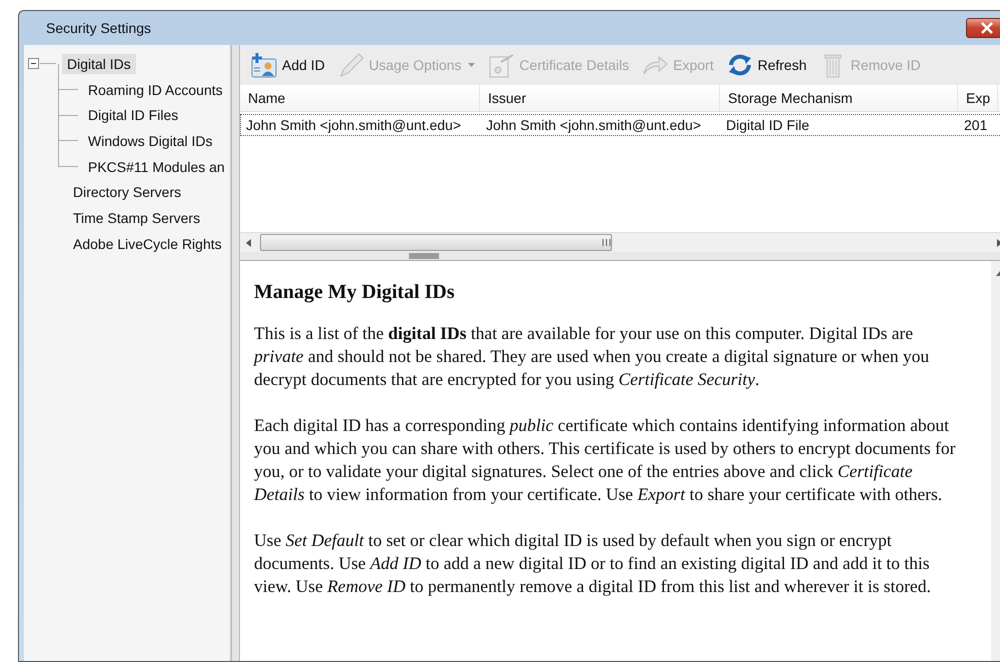 The width and height of the screenshot is (1000, 662). What do you see at coordinates (137, 218) in the screenshot?
I see `tree-item: Time Stamp Servers` at bounding box center [137, 218].